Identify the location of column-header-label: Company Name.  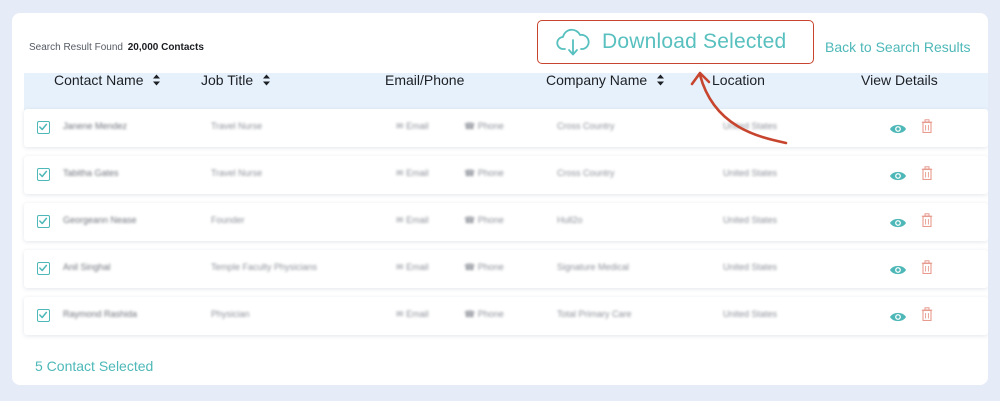
(597, 80).